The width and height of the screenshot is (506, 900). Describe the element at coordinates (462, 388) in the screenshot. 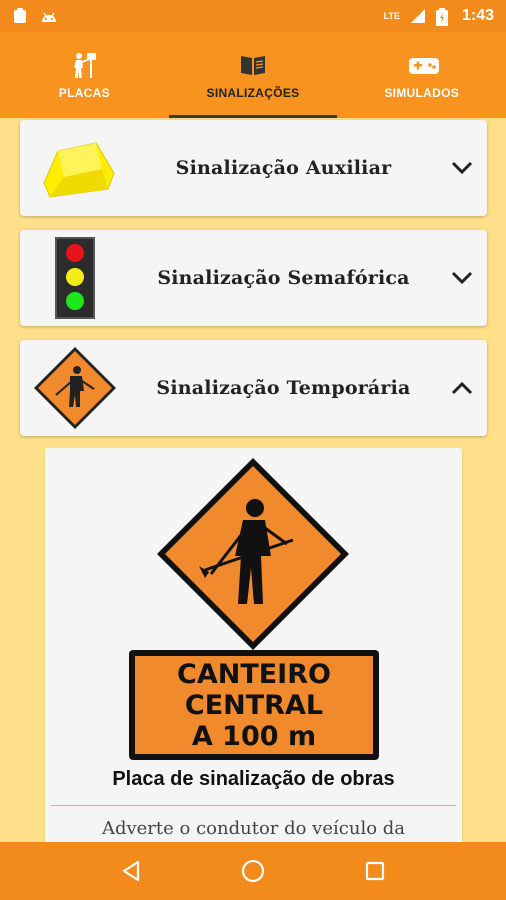

I see `chevron-up-icon` at that location.